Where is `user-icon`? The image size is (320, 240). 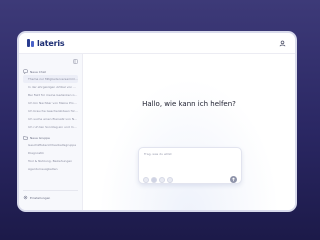 user-icon is located at coordinates (282, 43).